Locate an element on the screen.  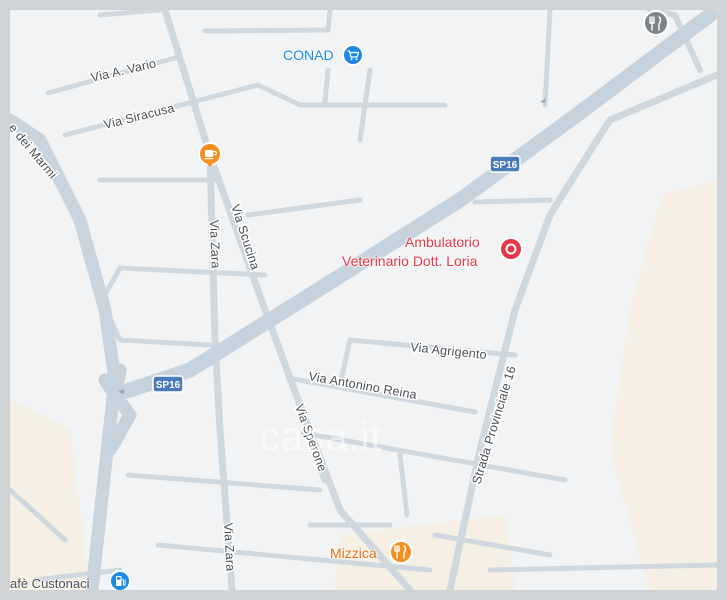
svg-text: Via Agrigento is located at coordinates (449, 351).